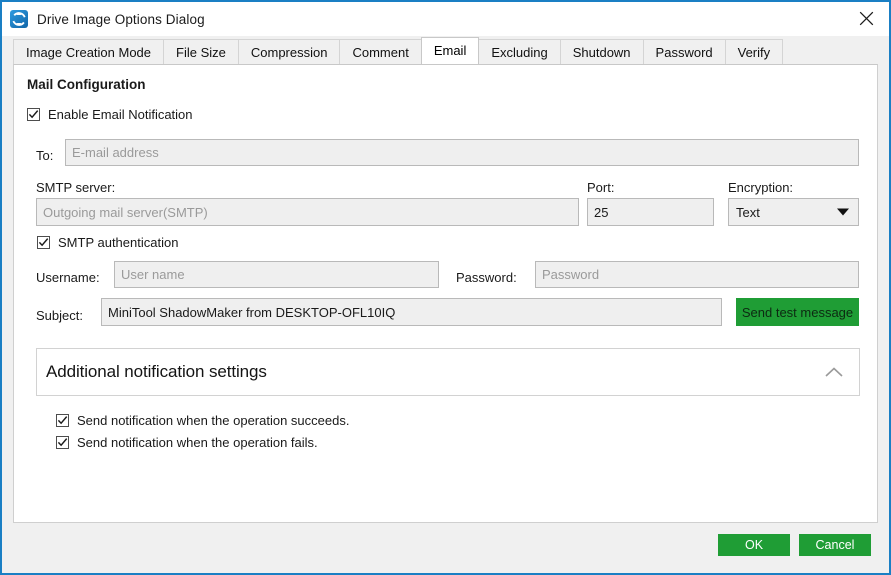 This screenshot has height=575, width=891. I want to click on tab-verify: Verify, so click(754, 51).